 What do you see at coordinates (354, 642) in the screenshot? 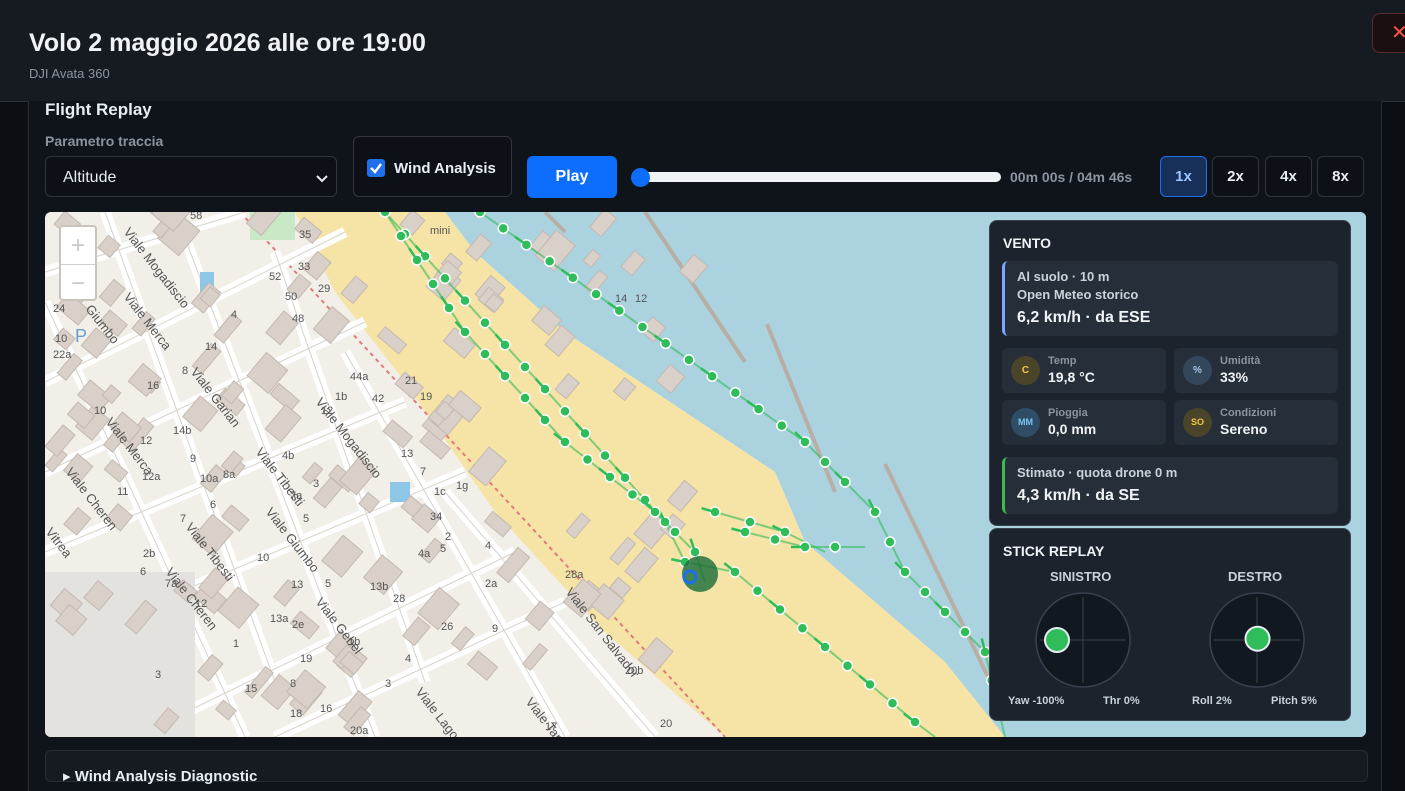
I see `map-label: 1b` at bounding box center [354, 642].